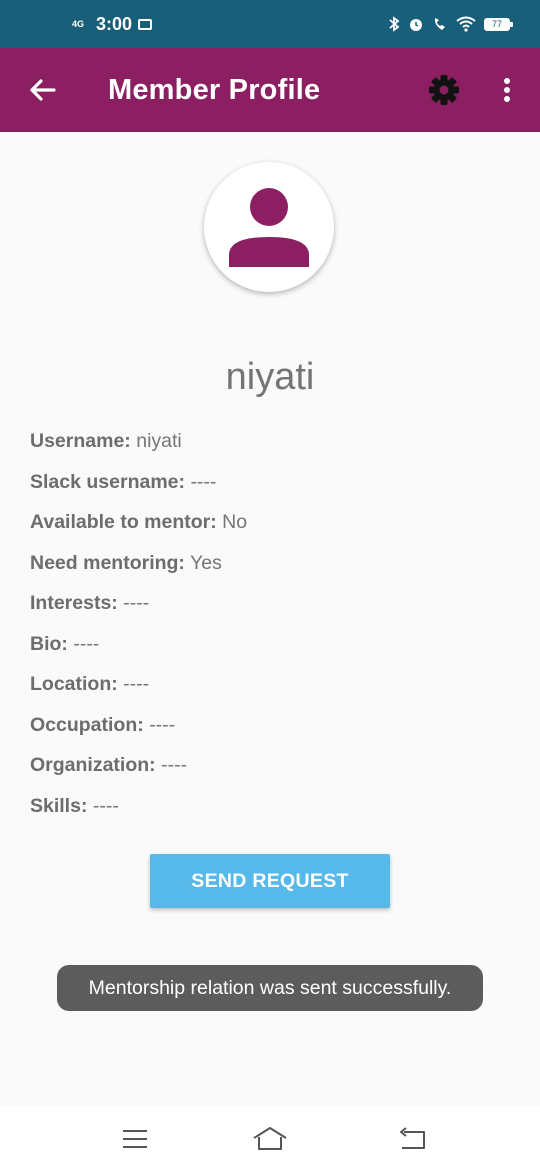  I want to click on call-icon, so click(439, 24).